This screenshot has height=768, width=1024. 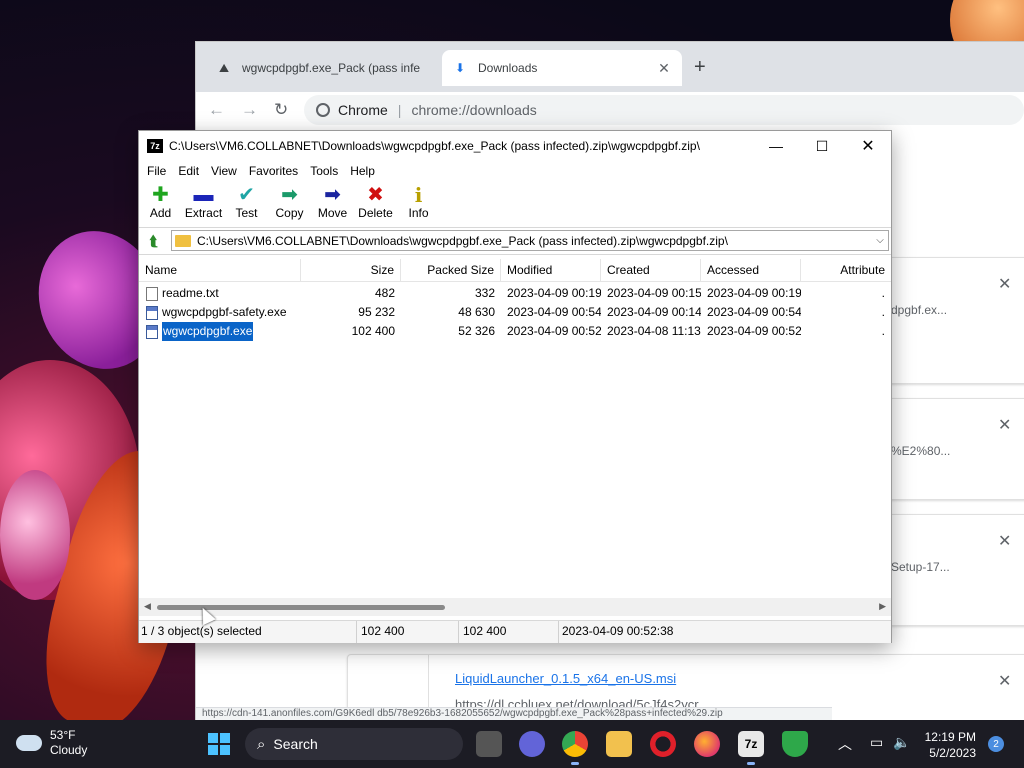 I want to click on file-explorer-icon, so click(x=619, y=744).